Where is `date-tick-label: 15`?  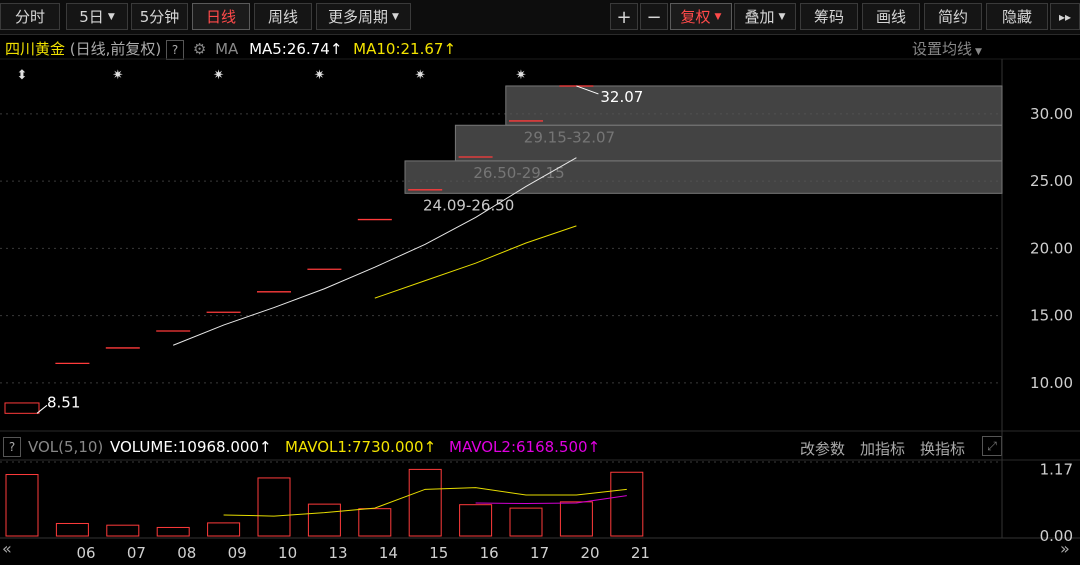
date-tick-label: 15 is located at coordinates (438, 553).